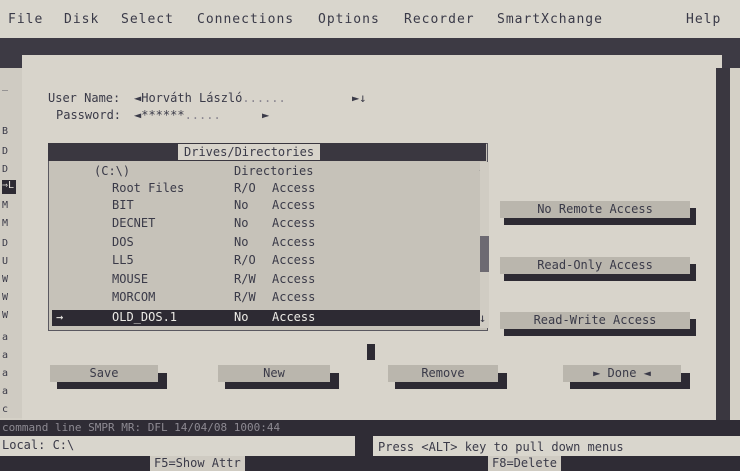  What do you see at coordinates (439, 19) in the screenshot?
I see `menu-recorder: Recorder` at bounding box center [439, 19].